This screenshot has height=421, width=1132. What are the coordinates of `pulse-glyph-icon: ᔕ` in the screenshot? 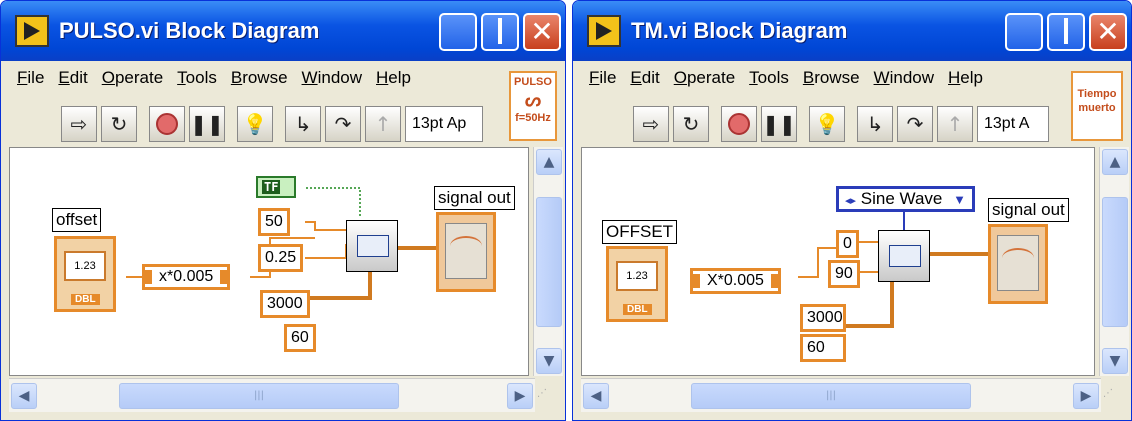 It's located at (533, 100).